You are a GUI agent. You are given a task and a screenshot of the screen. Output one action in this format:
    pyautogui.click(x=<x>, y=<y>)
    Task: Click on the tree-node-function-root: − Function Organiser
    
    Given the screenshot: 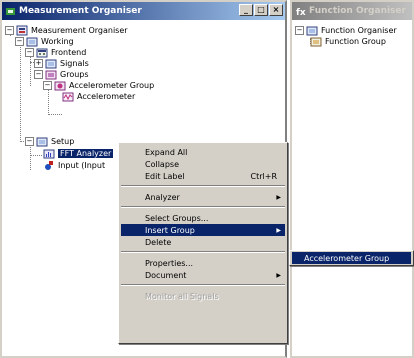 What is the action you would take?
    pyautogui.click(x=346, y=30)
    